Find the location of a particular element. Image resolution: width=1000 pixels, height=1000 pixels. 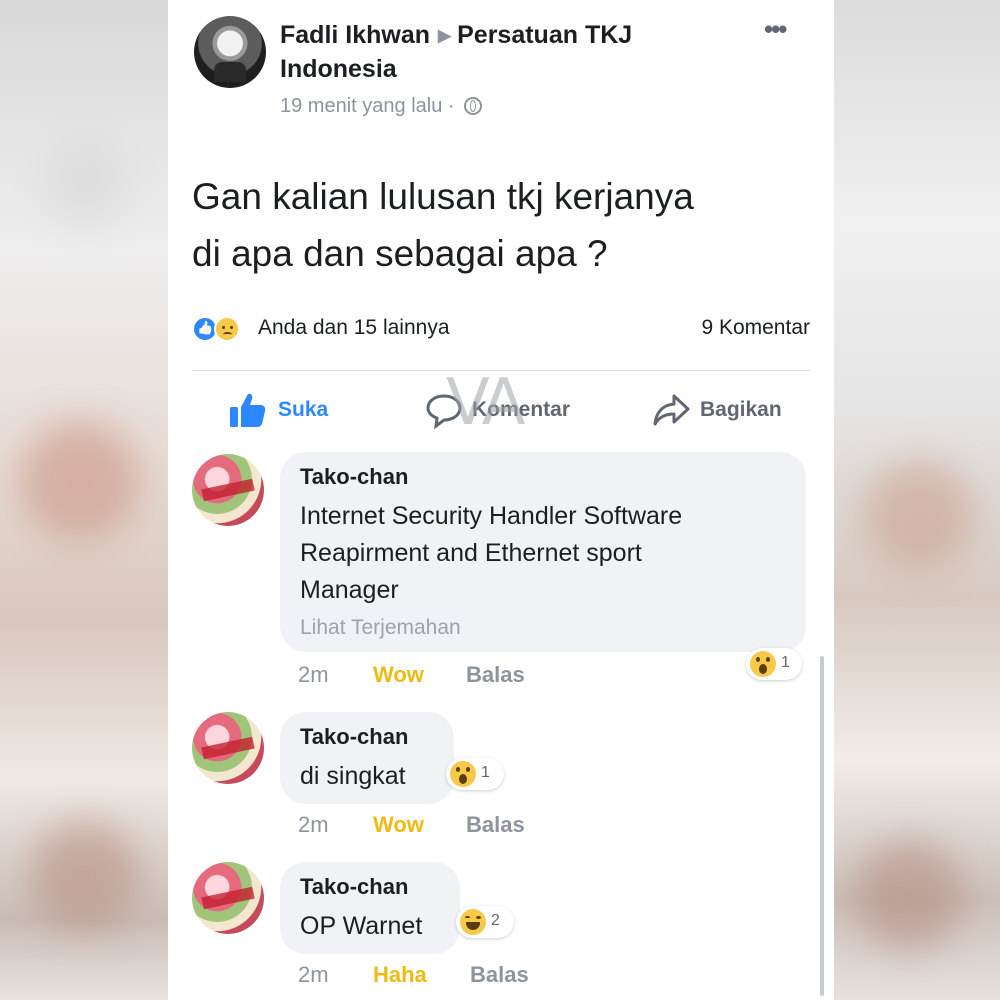

comment-count: 9 Komentar is located at coordinates (755, 328).